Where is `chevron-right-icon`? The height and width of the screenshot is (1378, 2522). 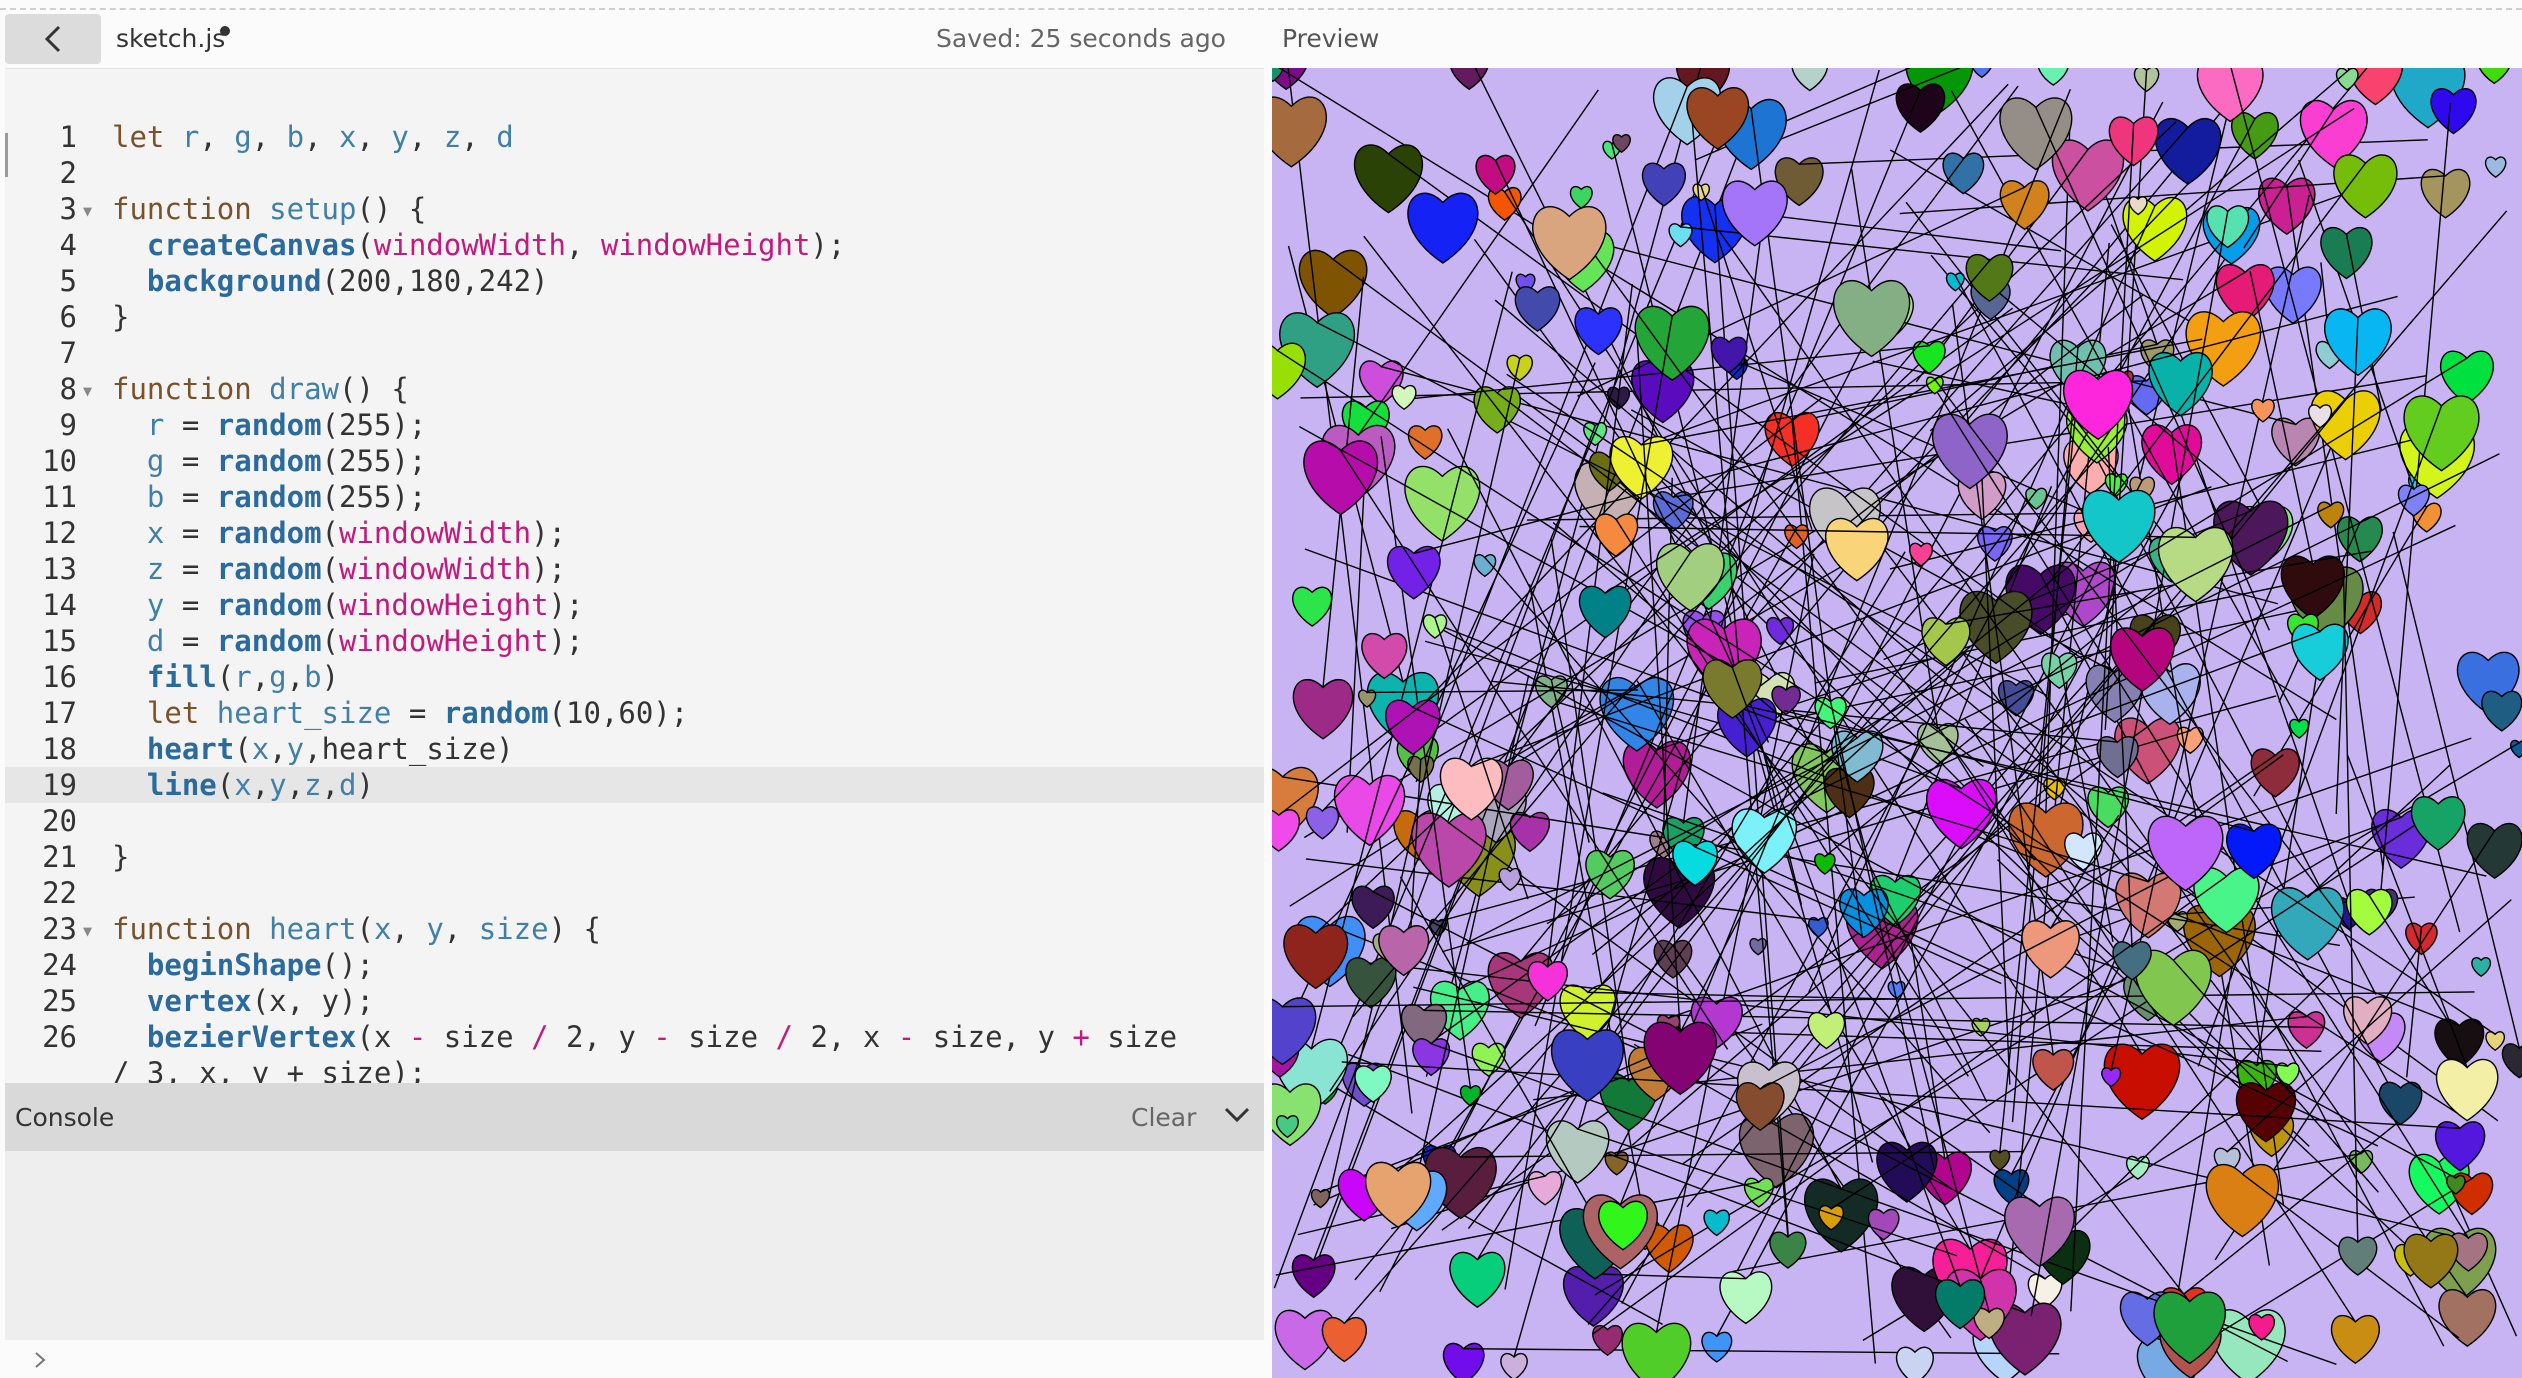 chevron-right-icon is located at coordinates (40, 1360).